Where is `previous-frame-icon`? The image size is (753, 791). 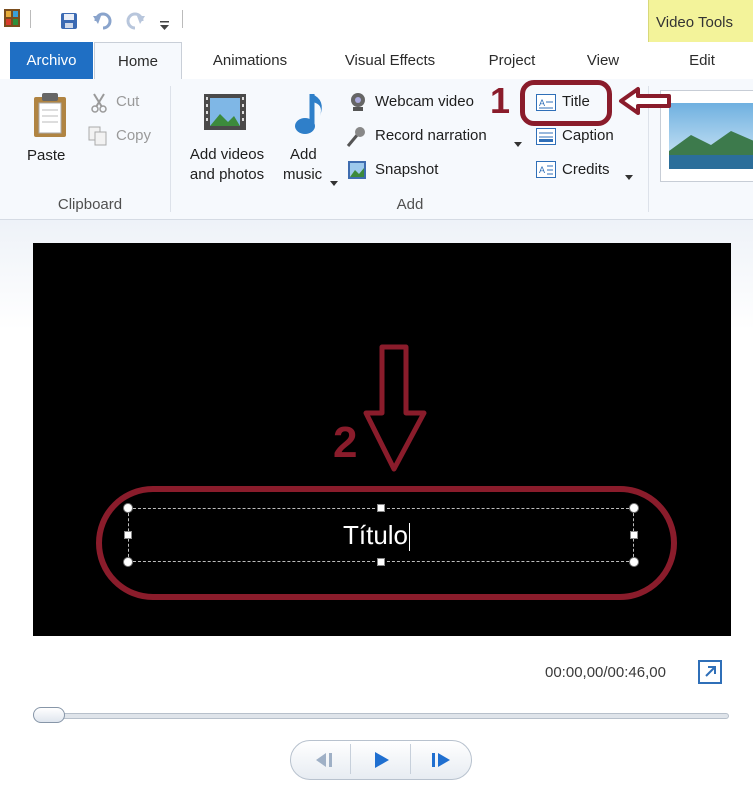
previous-frame-icon is located at coordinates (325, 762).